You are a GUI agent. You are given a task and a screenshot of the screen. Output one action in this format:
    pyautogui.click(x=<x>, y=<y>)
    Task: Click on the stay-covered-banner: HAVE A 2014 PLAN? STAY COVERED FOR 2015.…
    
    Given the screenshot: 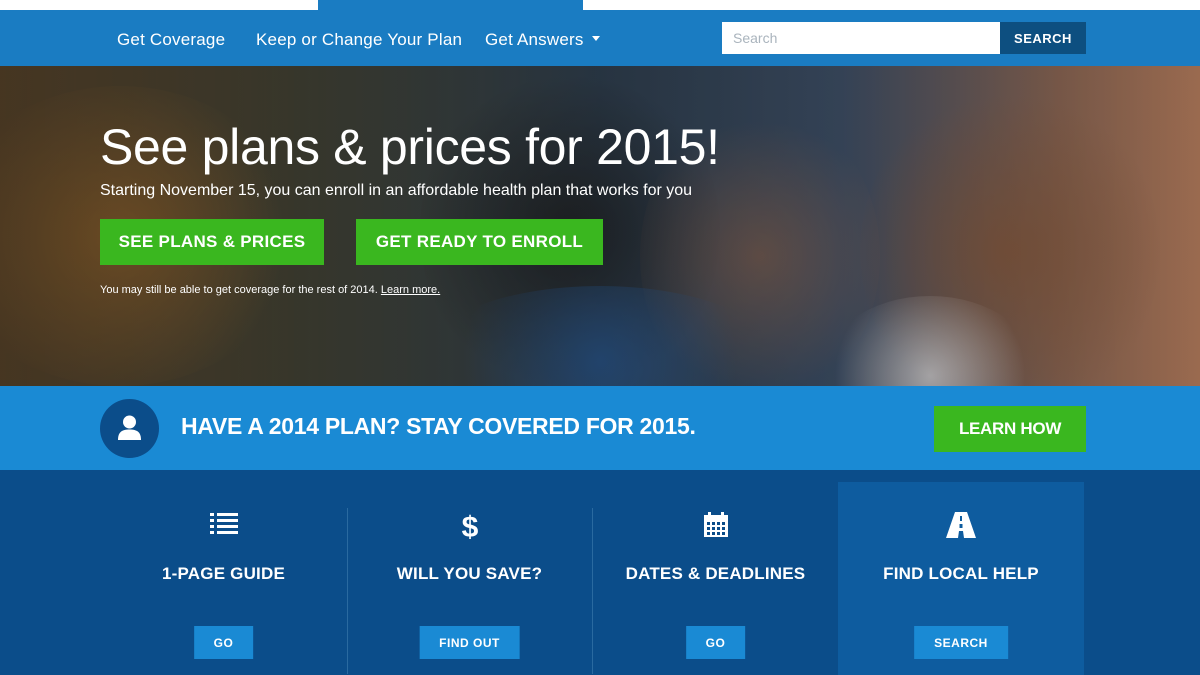 What is the action you would take?
    pyautogui.click(x=600, y=428)
    